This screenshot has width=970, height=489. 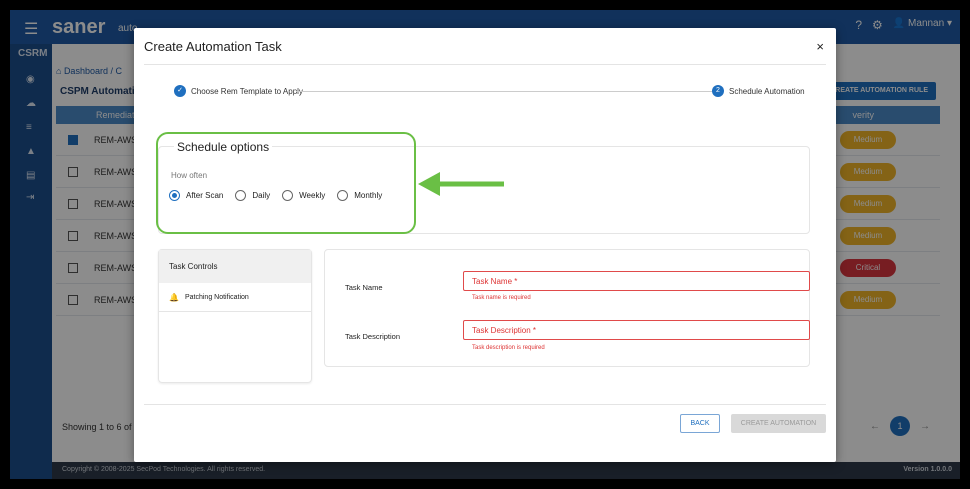 I want to click on step-label: Choose Rem Template to Apply, so click(x=247, y=91).